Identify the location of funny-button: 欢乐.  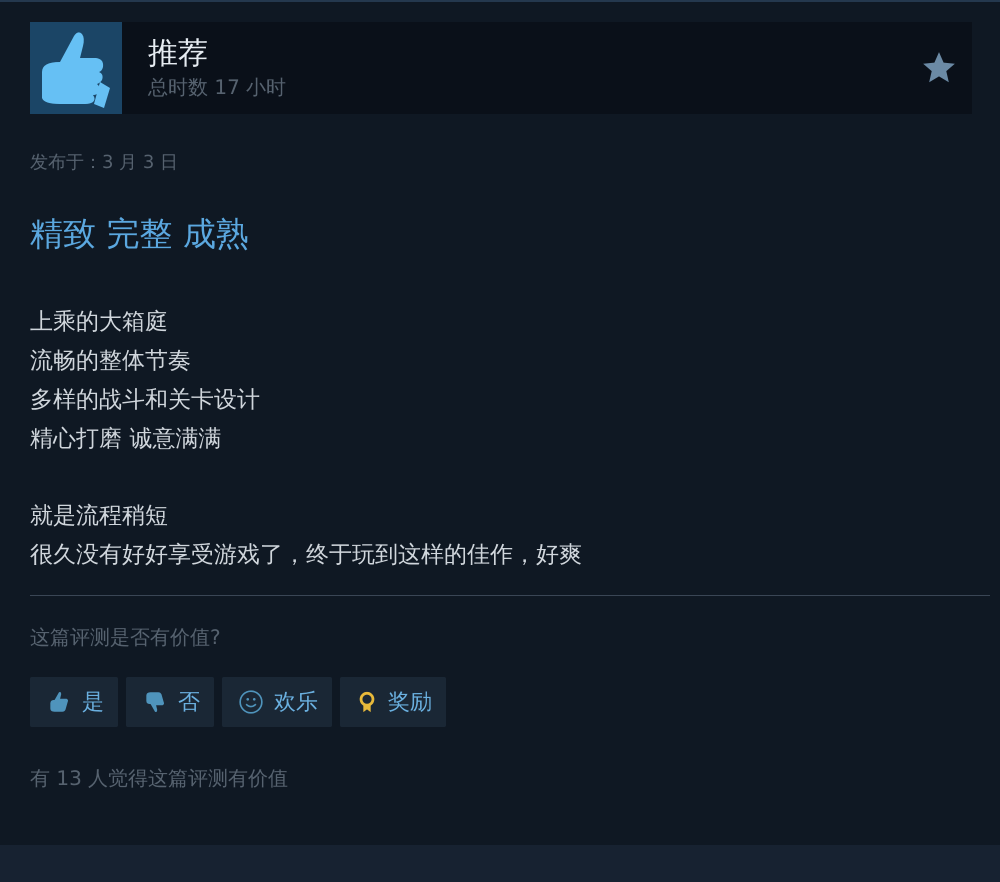
(277, 702).